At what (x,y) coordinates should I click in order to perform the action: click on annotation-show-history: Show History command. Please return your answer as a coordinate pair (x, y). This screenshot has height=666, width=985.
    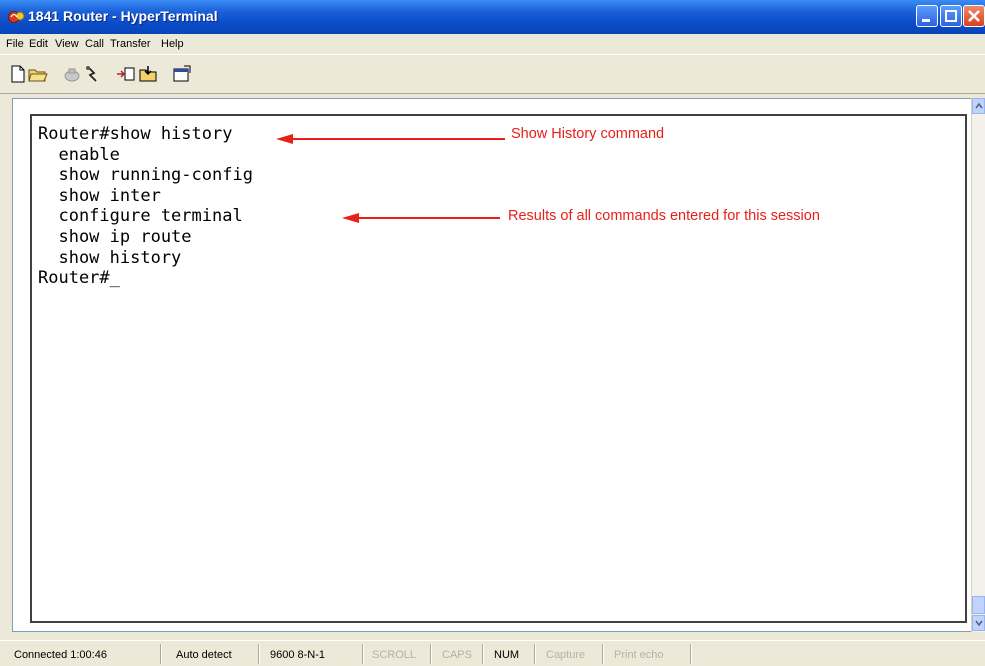
    Looking at the image, I should click on (588, 134).